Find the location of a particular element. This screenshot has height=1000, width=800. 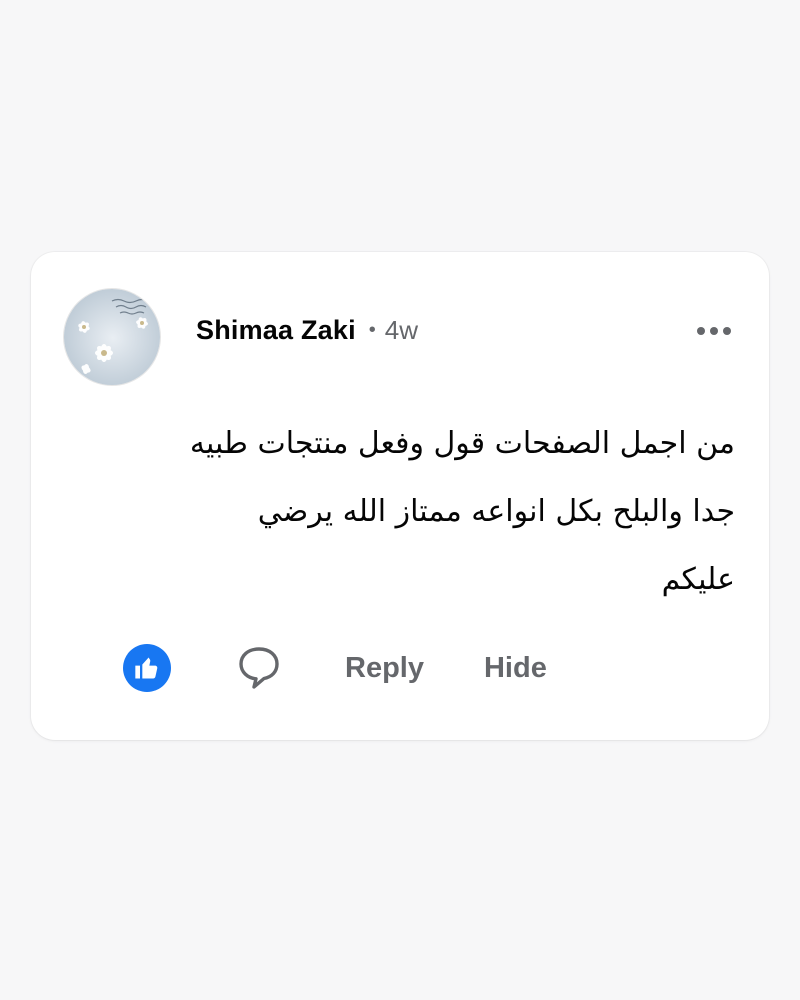

avatar-image is located at coordinates (112, 337).